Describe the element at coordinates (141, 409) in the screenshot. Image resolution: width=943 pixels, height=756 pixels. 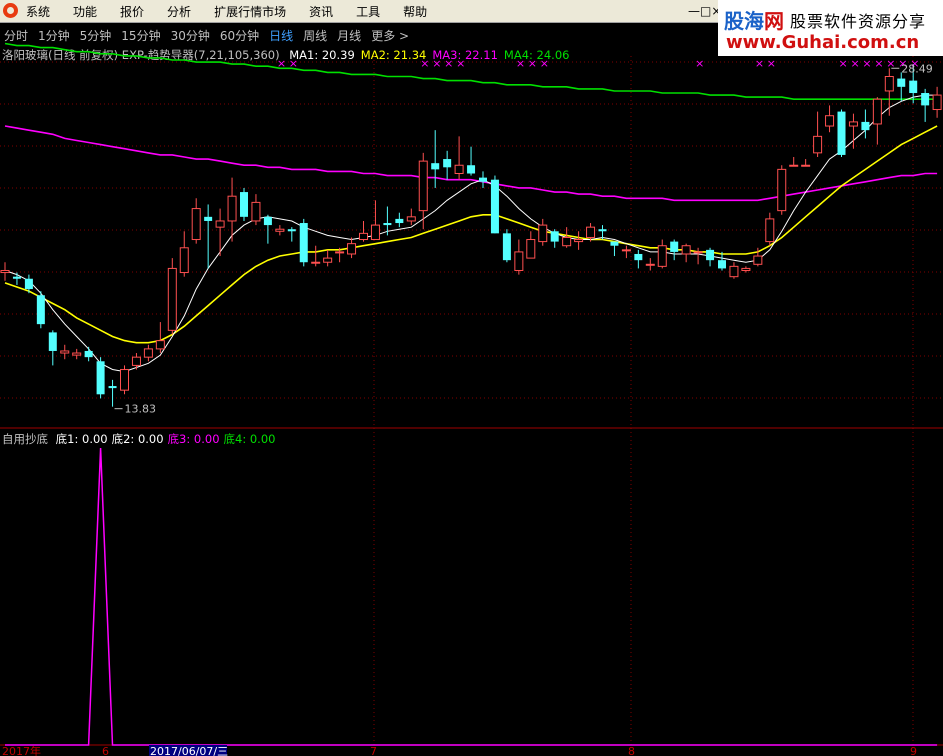
I see `low-price-label: 13.83` at that location.